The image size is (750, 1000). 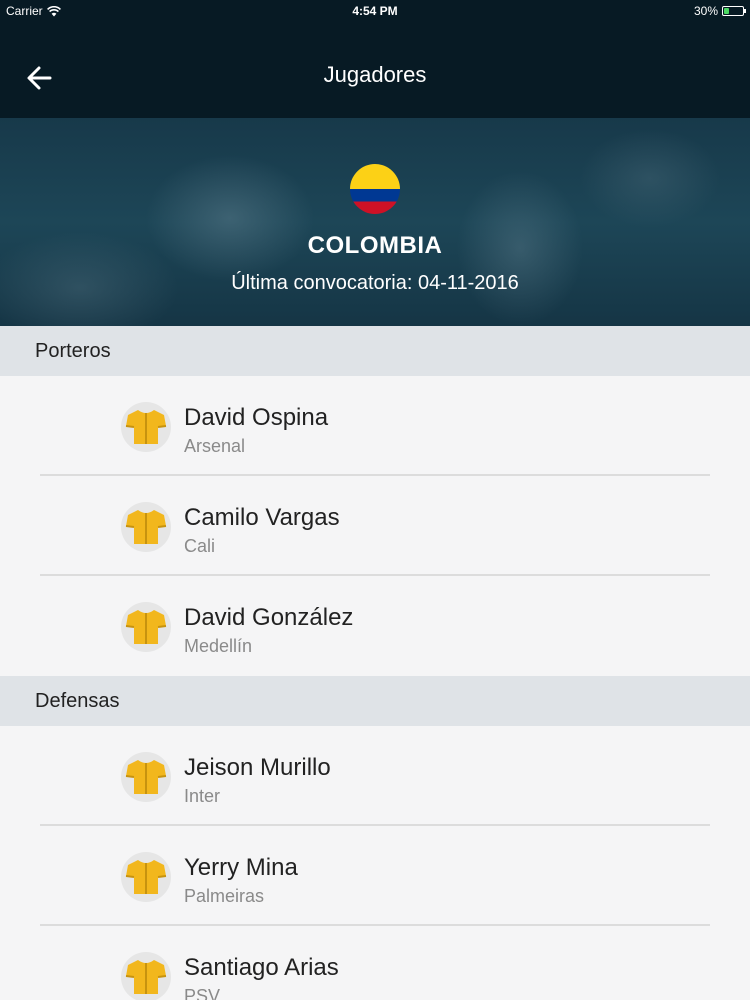 What do you see at coordinates (375, 963) in the screenshot?
I see `list-item: Santiago Arias PSV` at bounding box center [375, 963].